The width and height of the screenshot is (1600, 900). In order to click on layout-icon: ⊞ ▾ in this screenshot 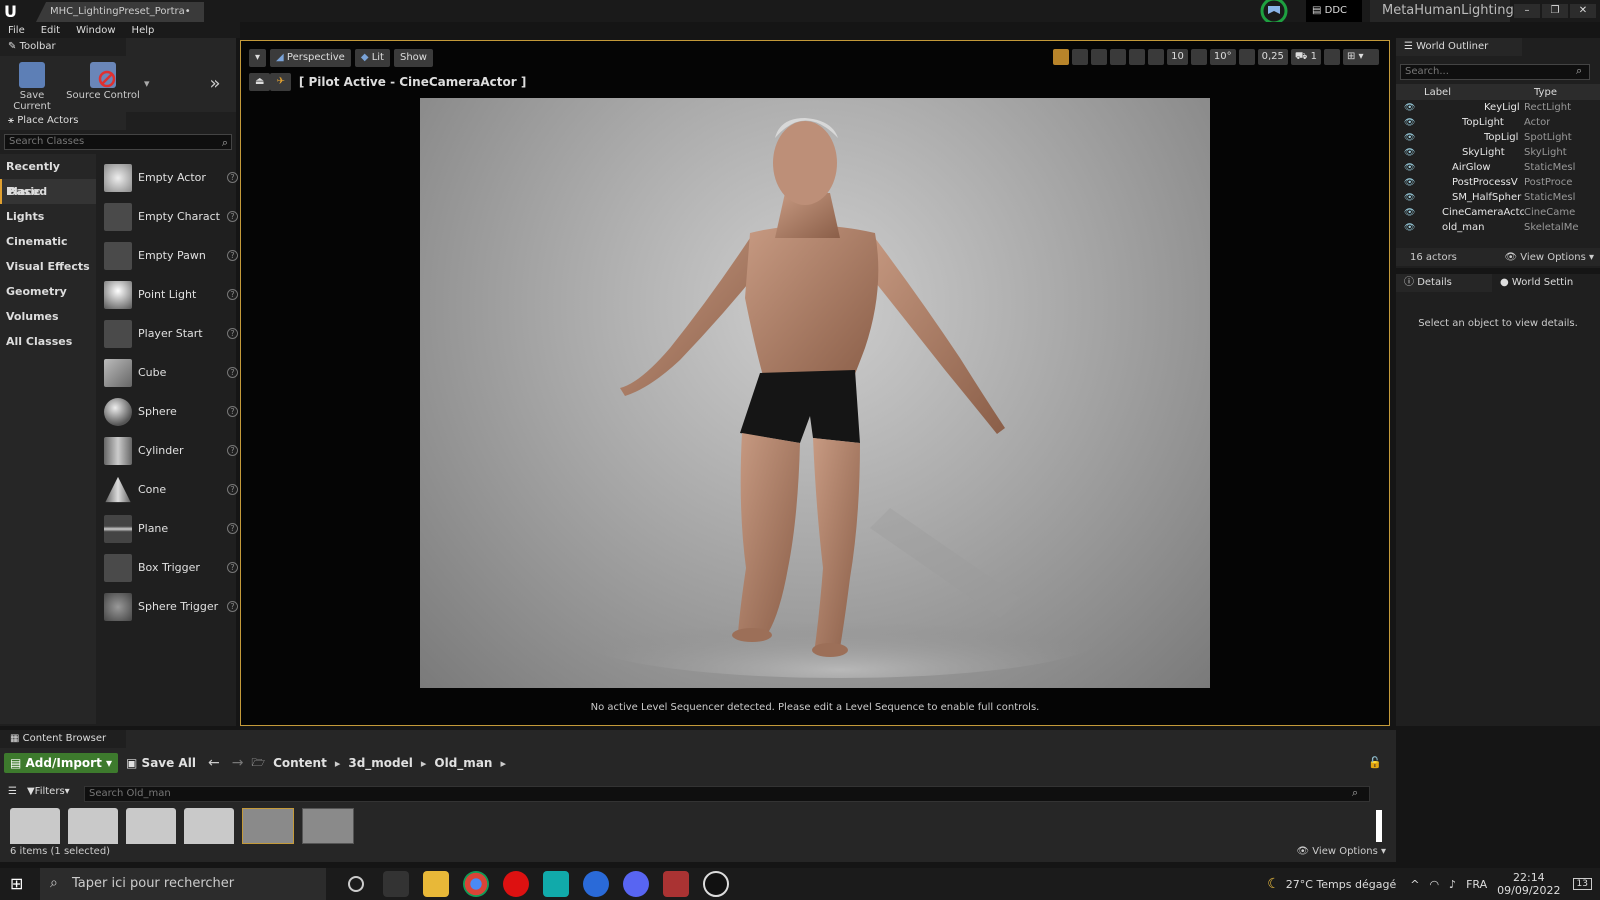, I will do `click(1361, 57)`.